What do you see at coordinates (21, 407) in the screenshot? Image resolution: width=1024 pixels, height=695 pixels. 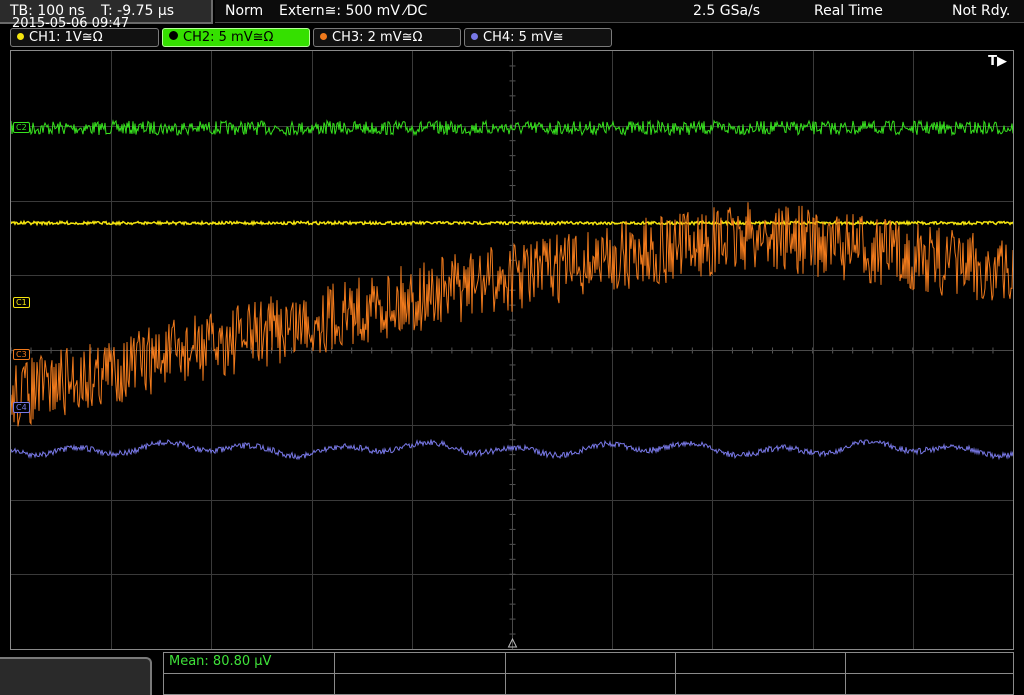 I see `ch4-offset-marker: C4` at bounding box center [21, 407].